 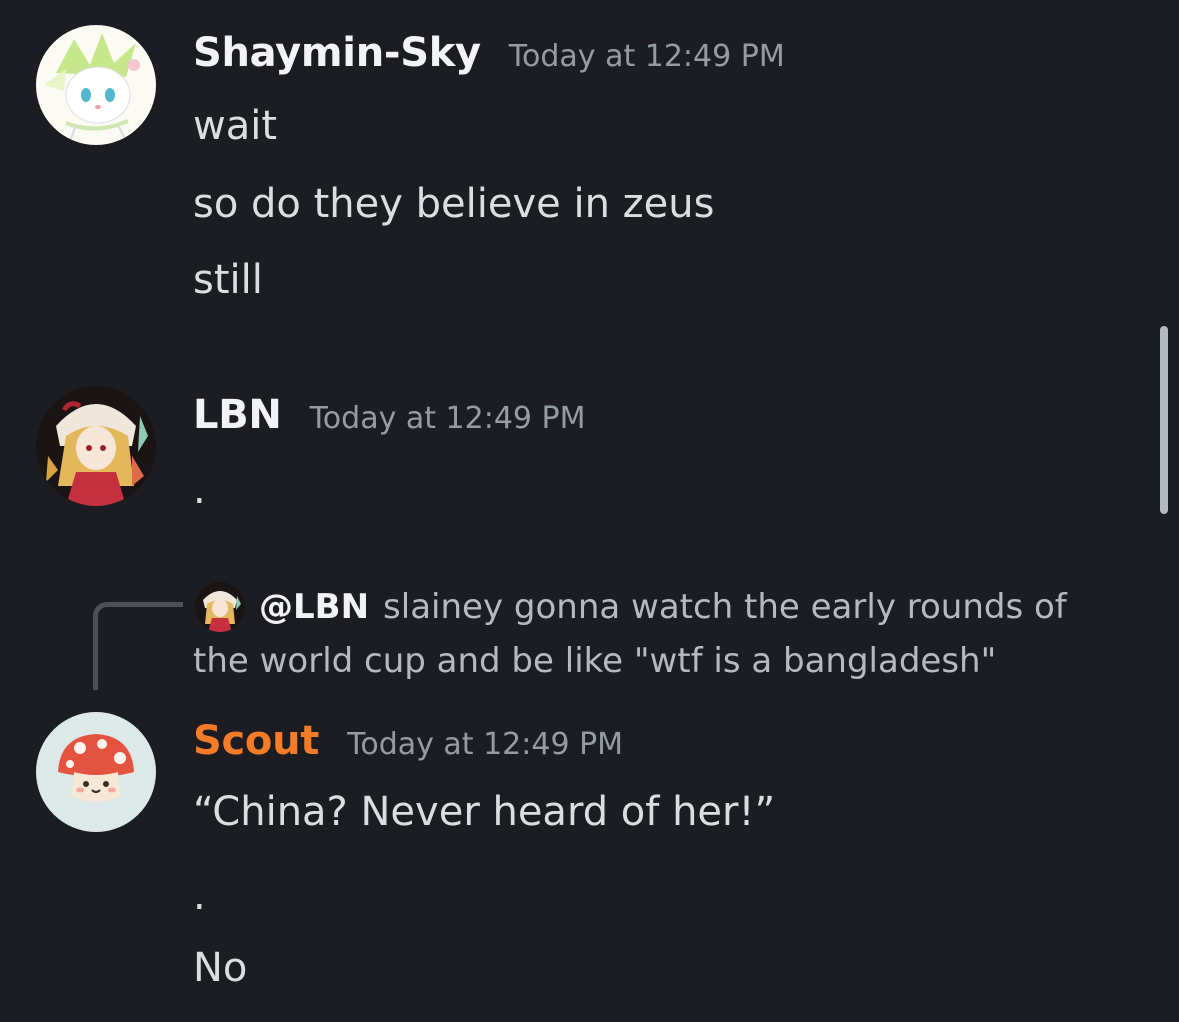 What do you see at coordinates (235, 126) in the screenshot?
I see `message-text: wait` at bounding box center [235, 126].